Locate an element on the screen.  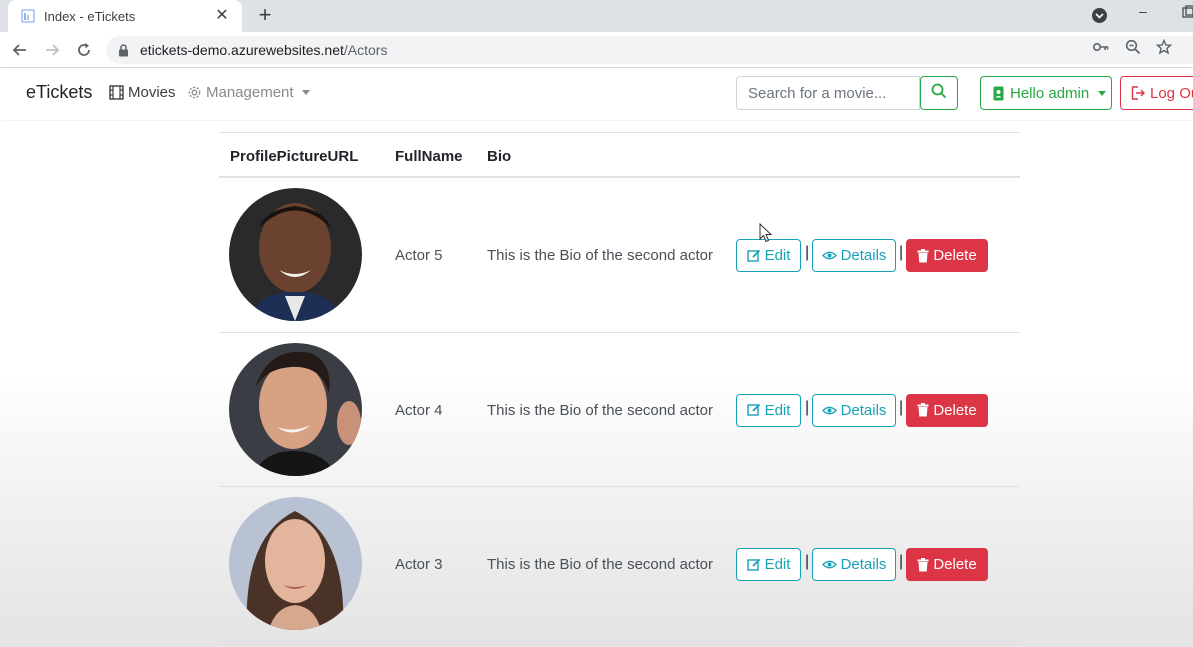
nav-management-label: Management is located at coordinates (250, 92).